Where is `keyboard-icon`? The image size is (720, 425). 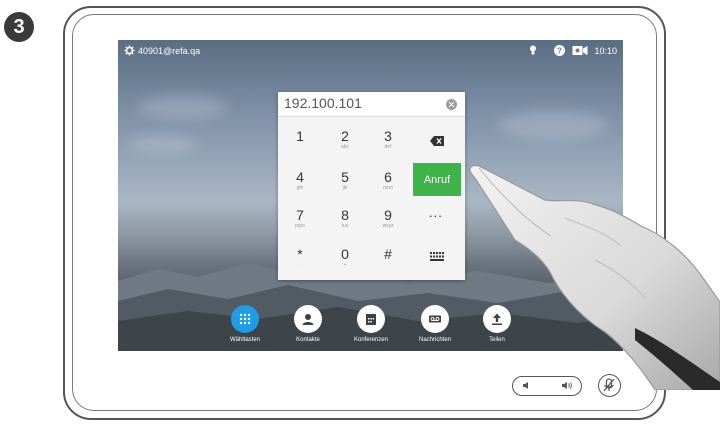 keyboard-icon is located at coordinates (437, 256).